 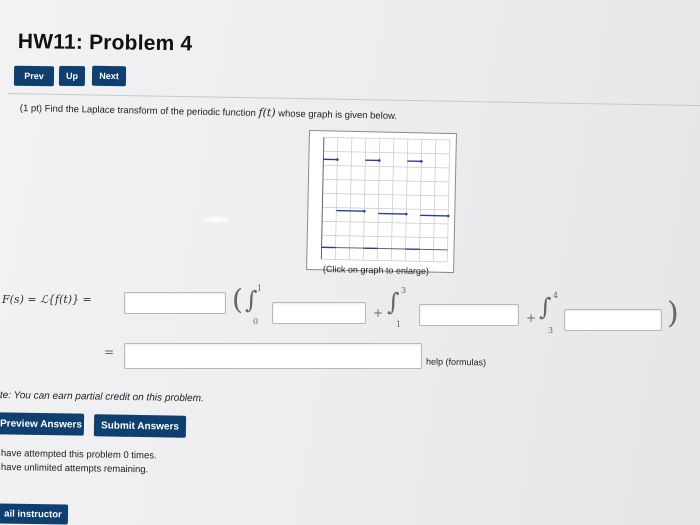 What do you see at coordinates (31, 108) in the screenshot?
I see `problem-points: (1 pt)` at bounding box center [31, 108].